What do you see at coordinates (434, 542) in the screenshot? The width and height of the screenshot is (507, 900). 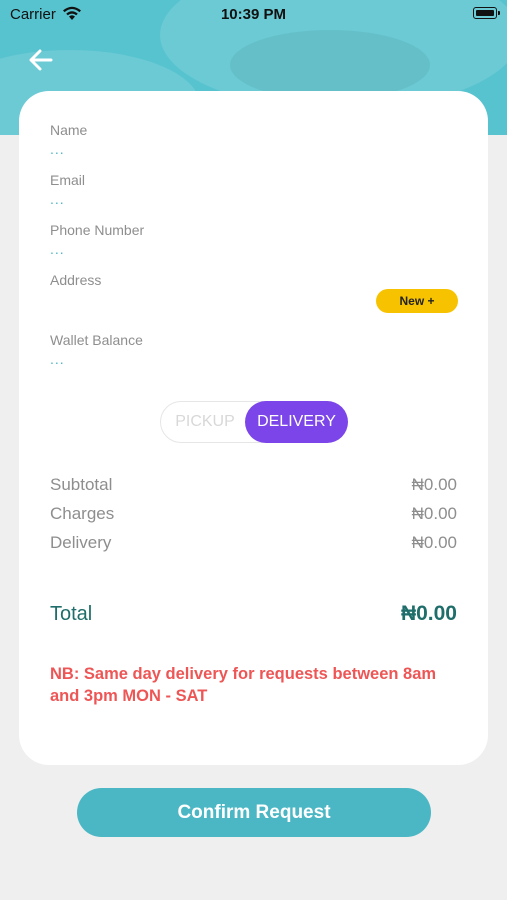 I see `delivery-value: ₦0.00` at bounding box center [434, 542].